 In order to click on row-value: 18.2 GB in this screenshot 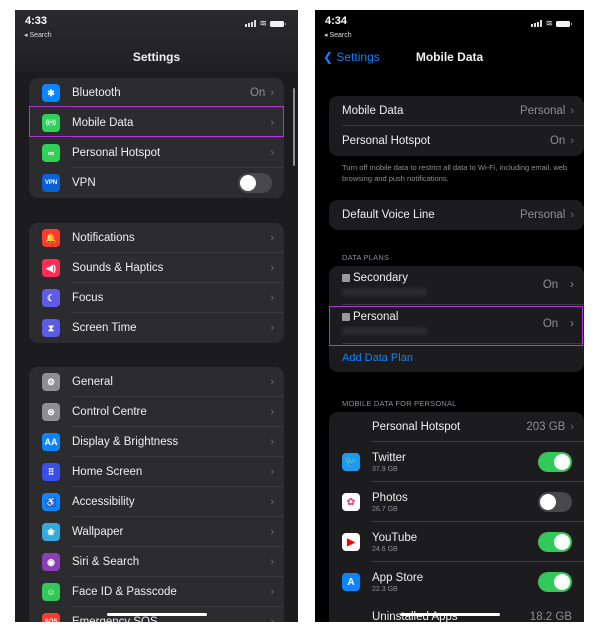, I will do `click(550, 616)`.